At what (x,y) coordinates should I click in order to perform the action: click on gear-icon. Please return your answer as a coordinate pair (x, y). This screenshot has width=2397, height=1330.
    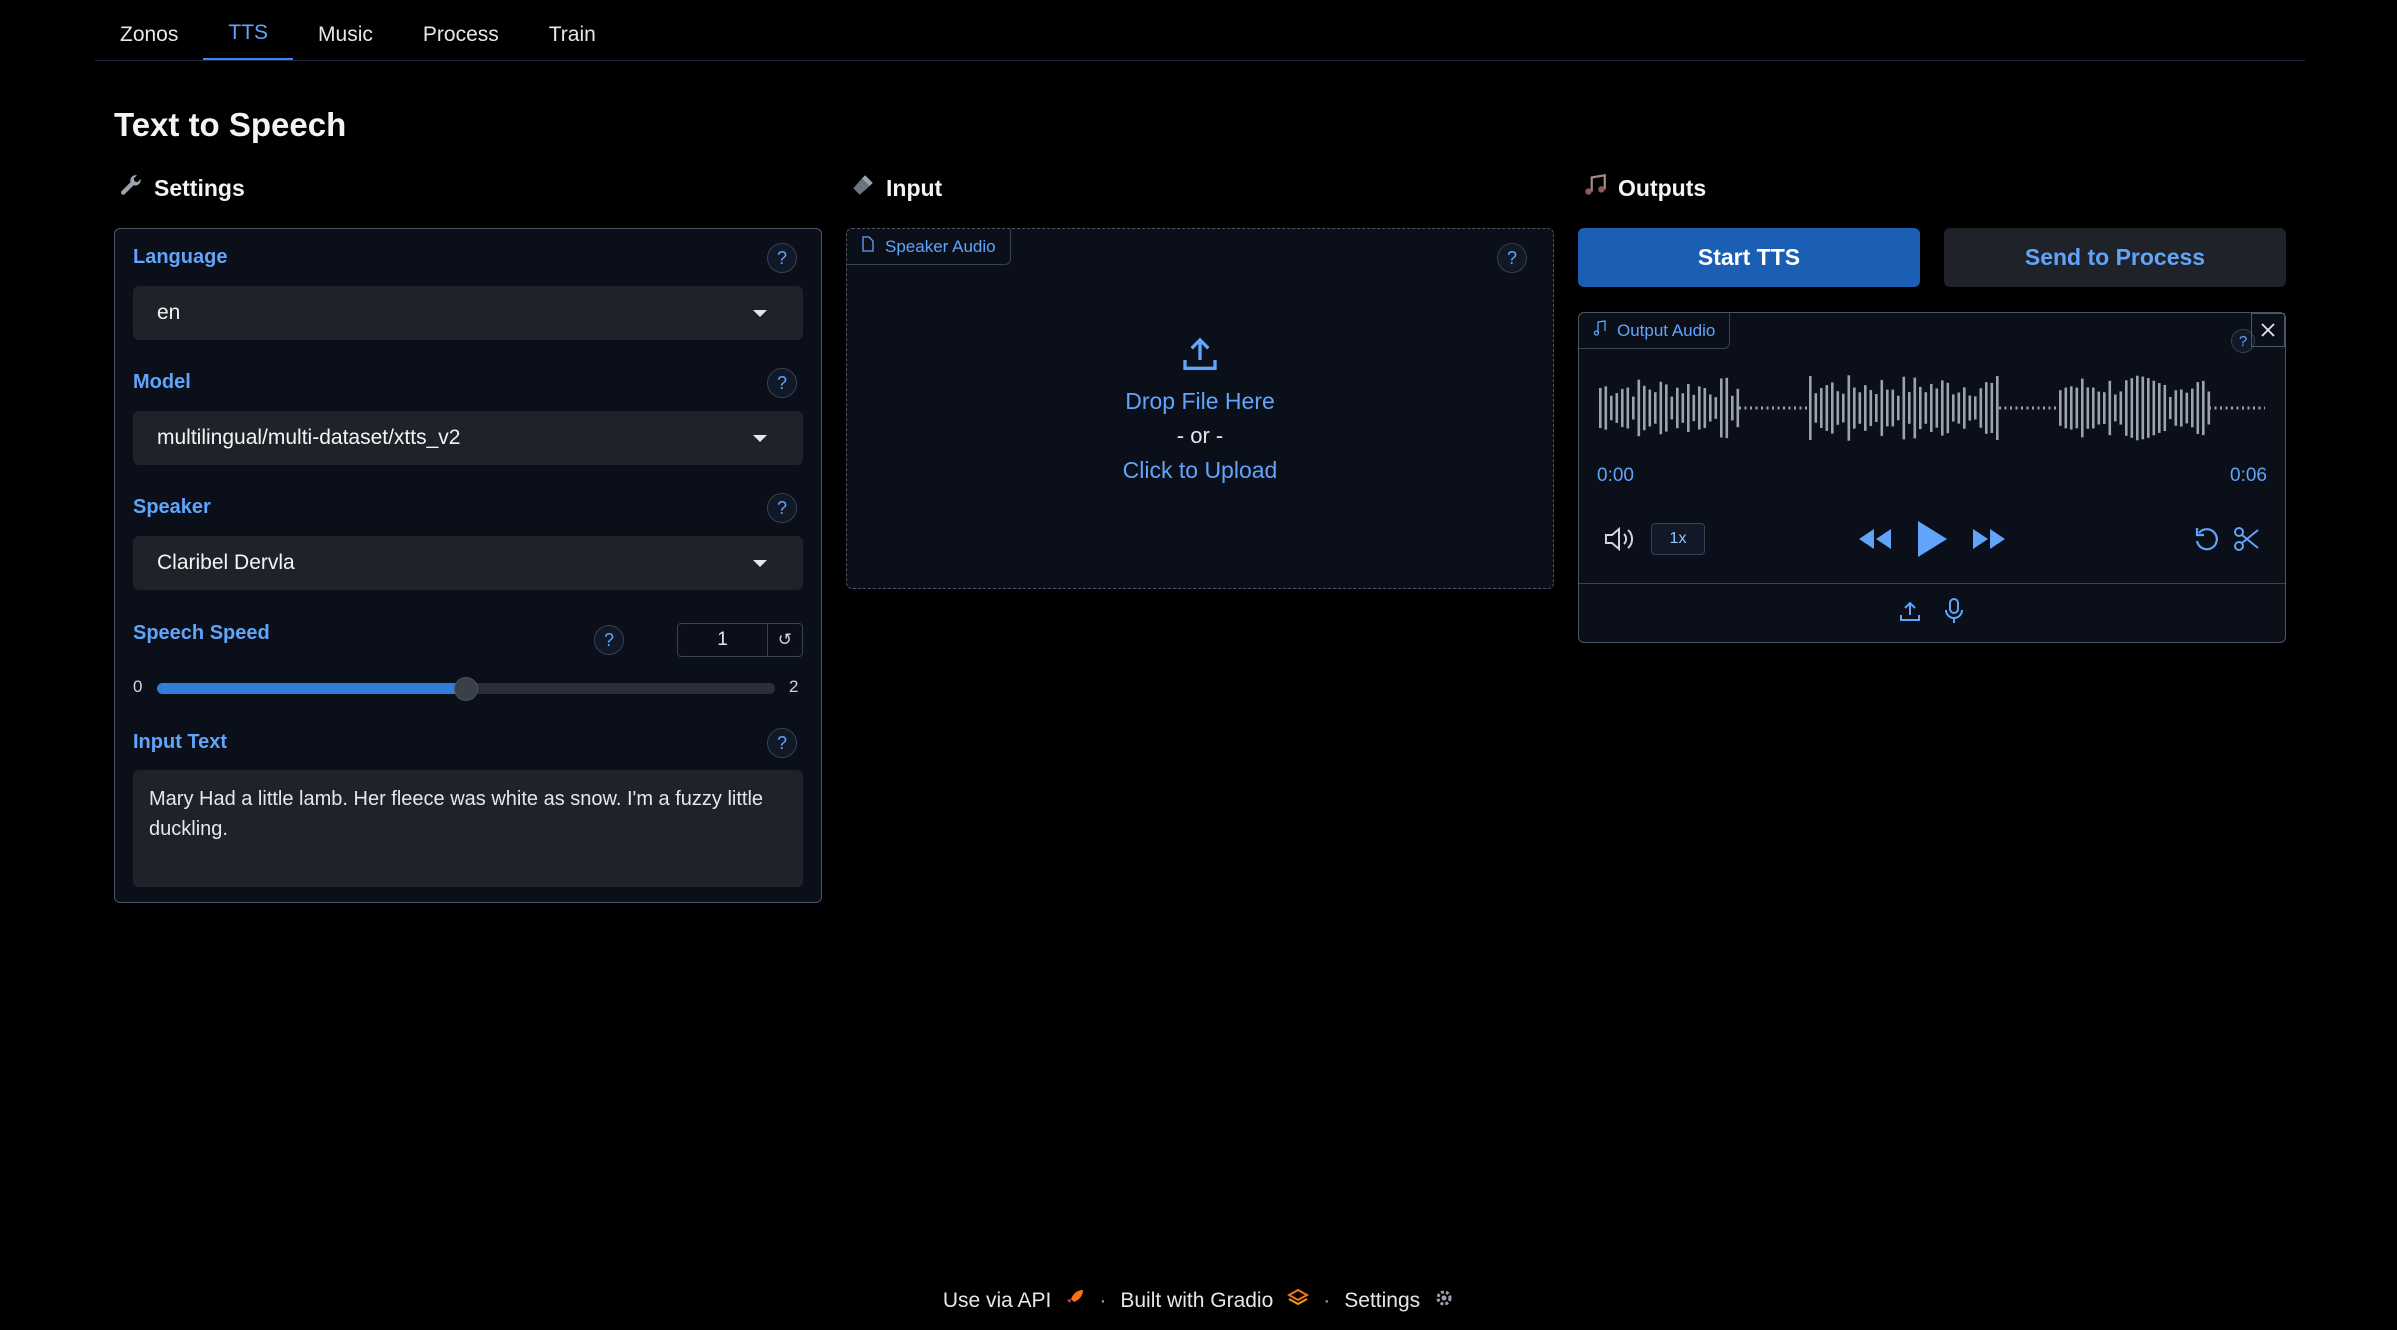
    Looking at the image, I should click on (1444, 1301).